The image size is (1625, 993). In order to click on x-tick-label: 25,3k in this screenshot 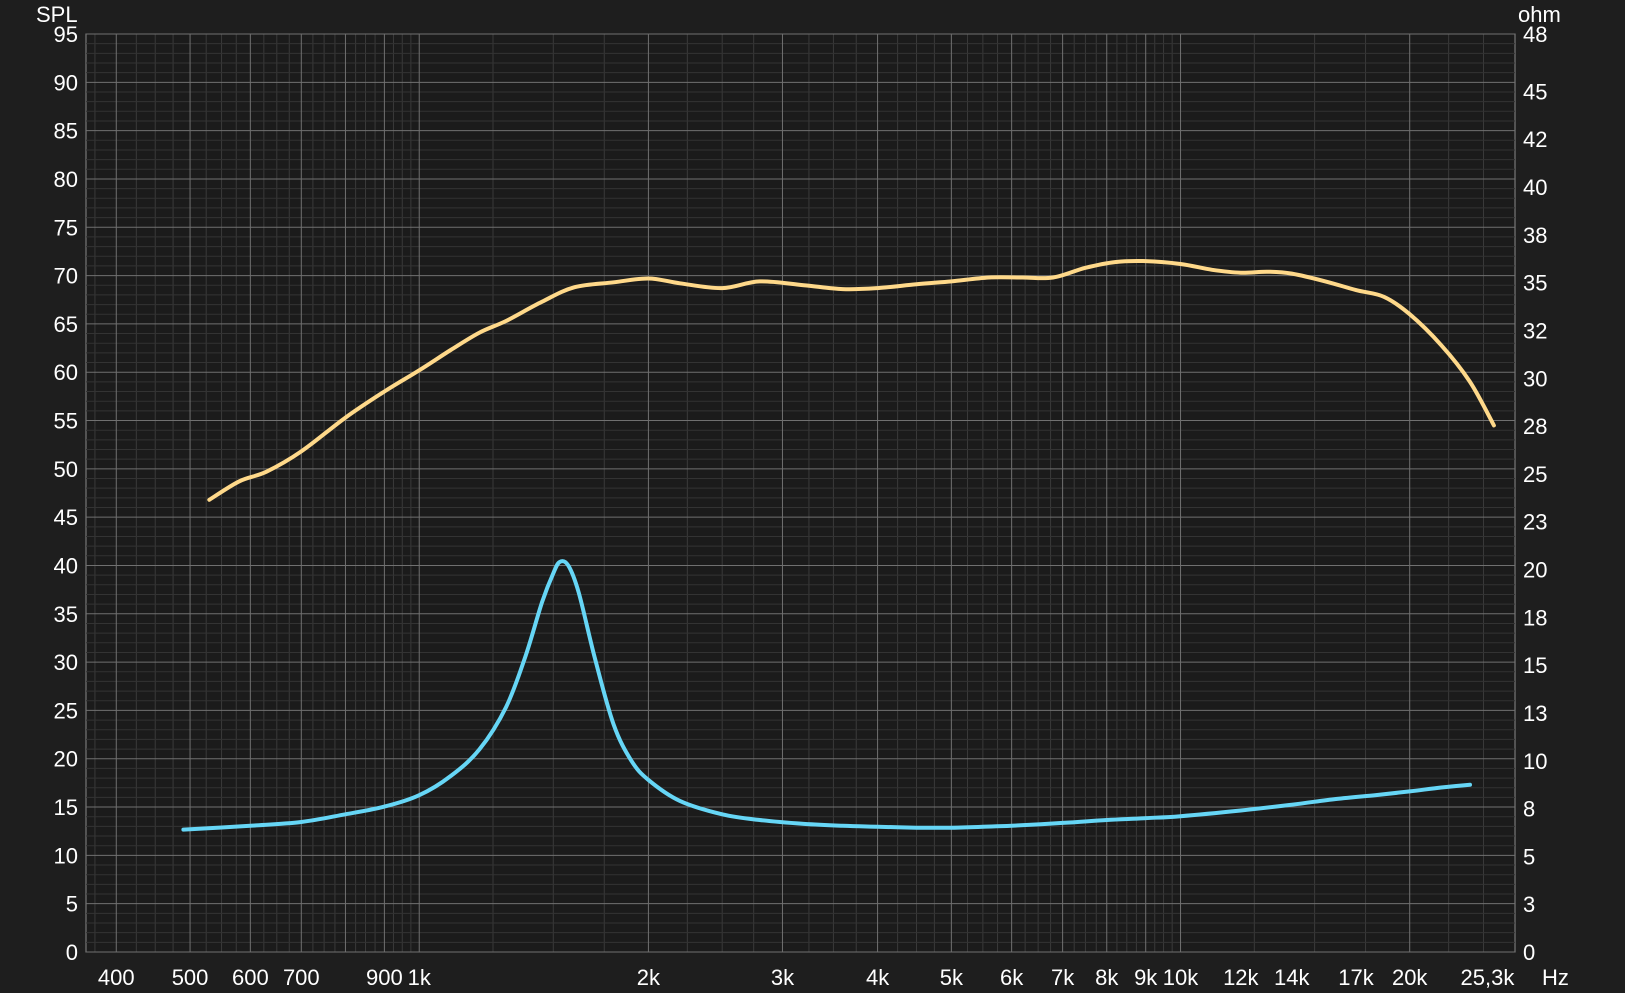, I will do `click(1488, 977)`.